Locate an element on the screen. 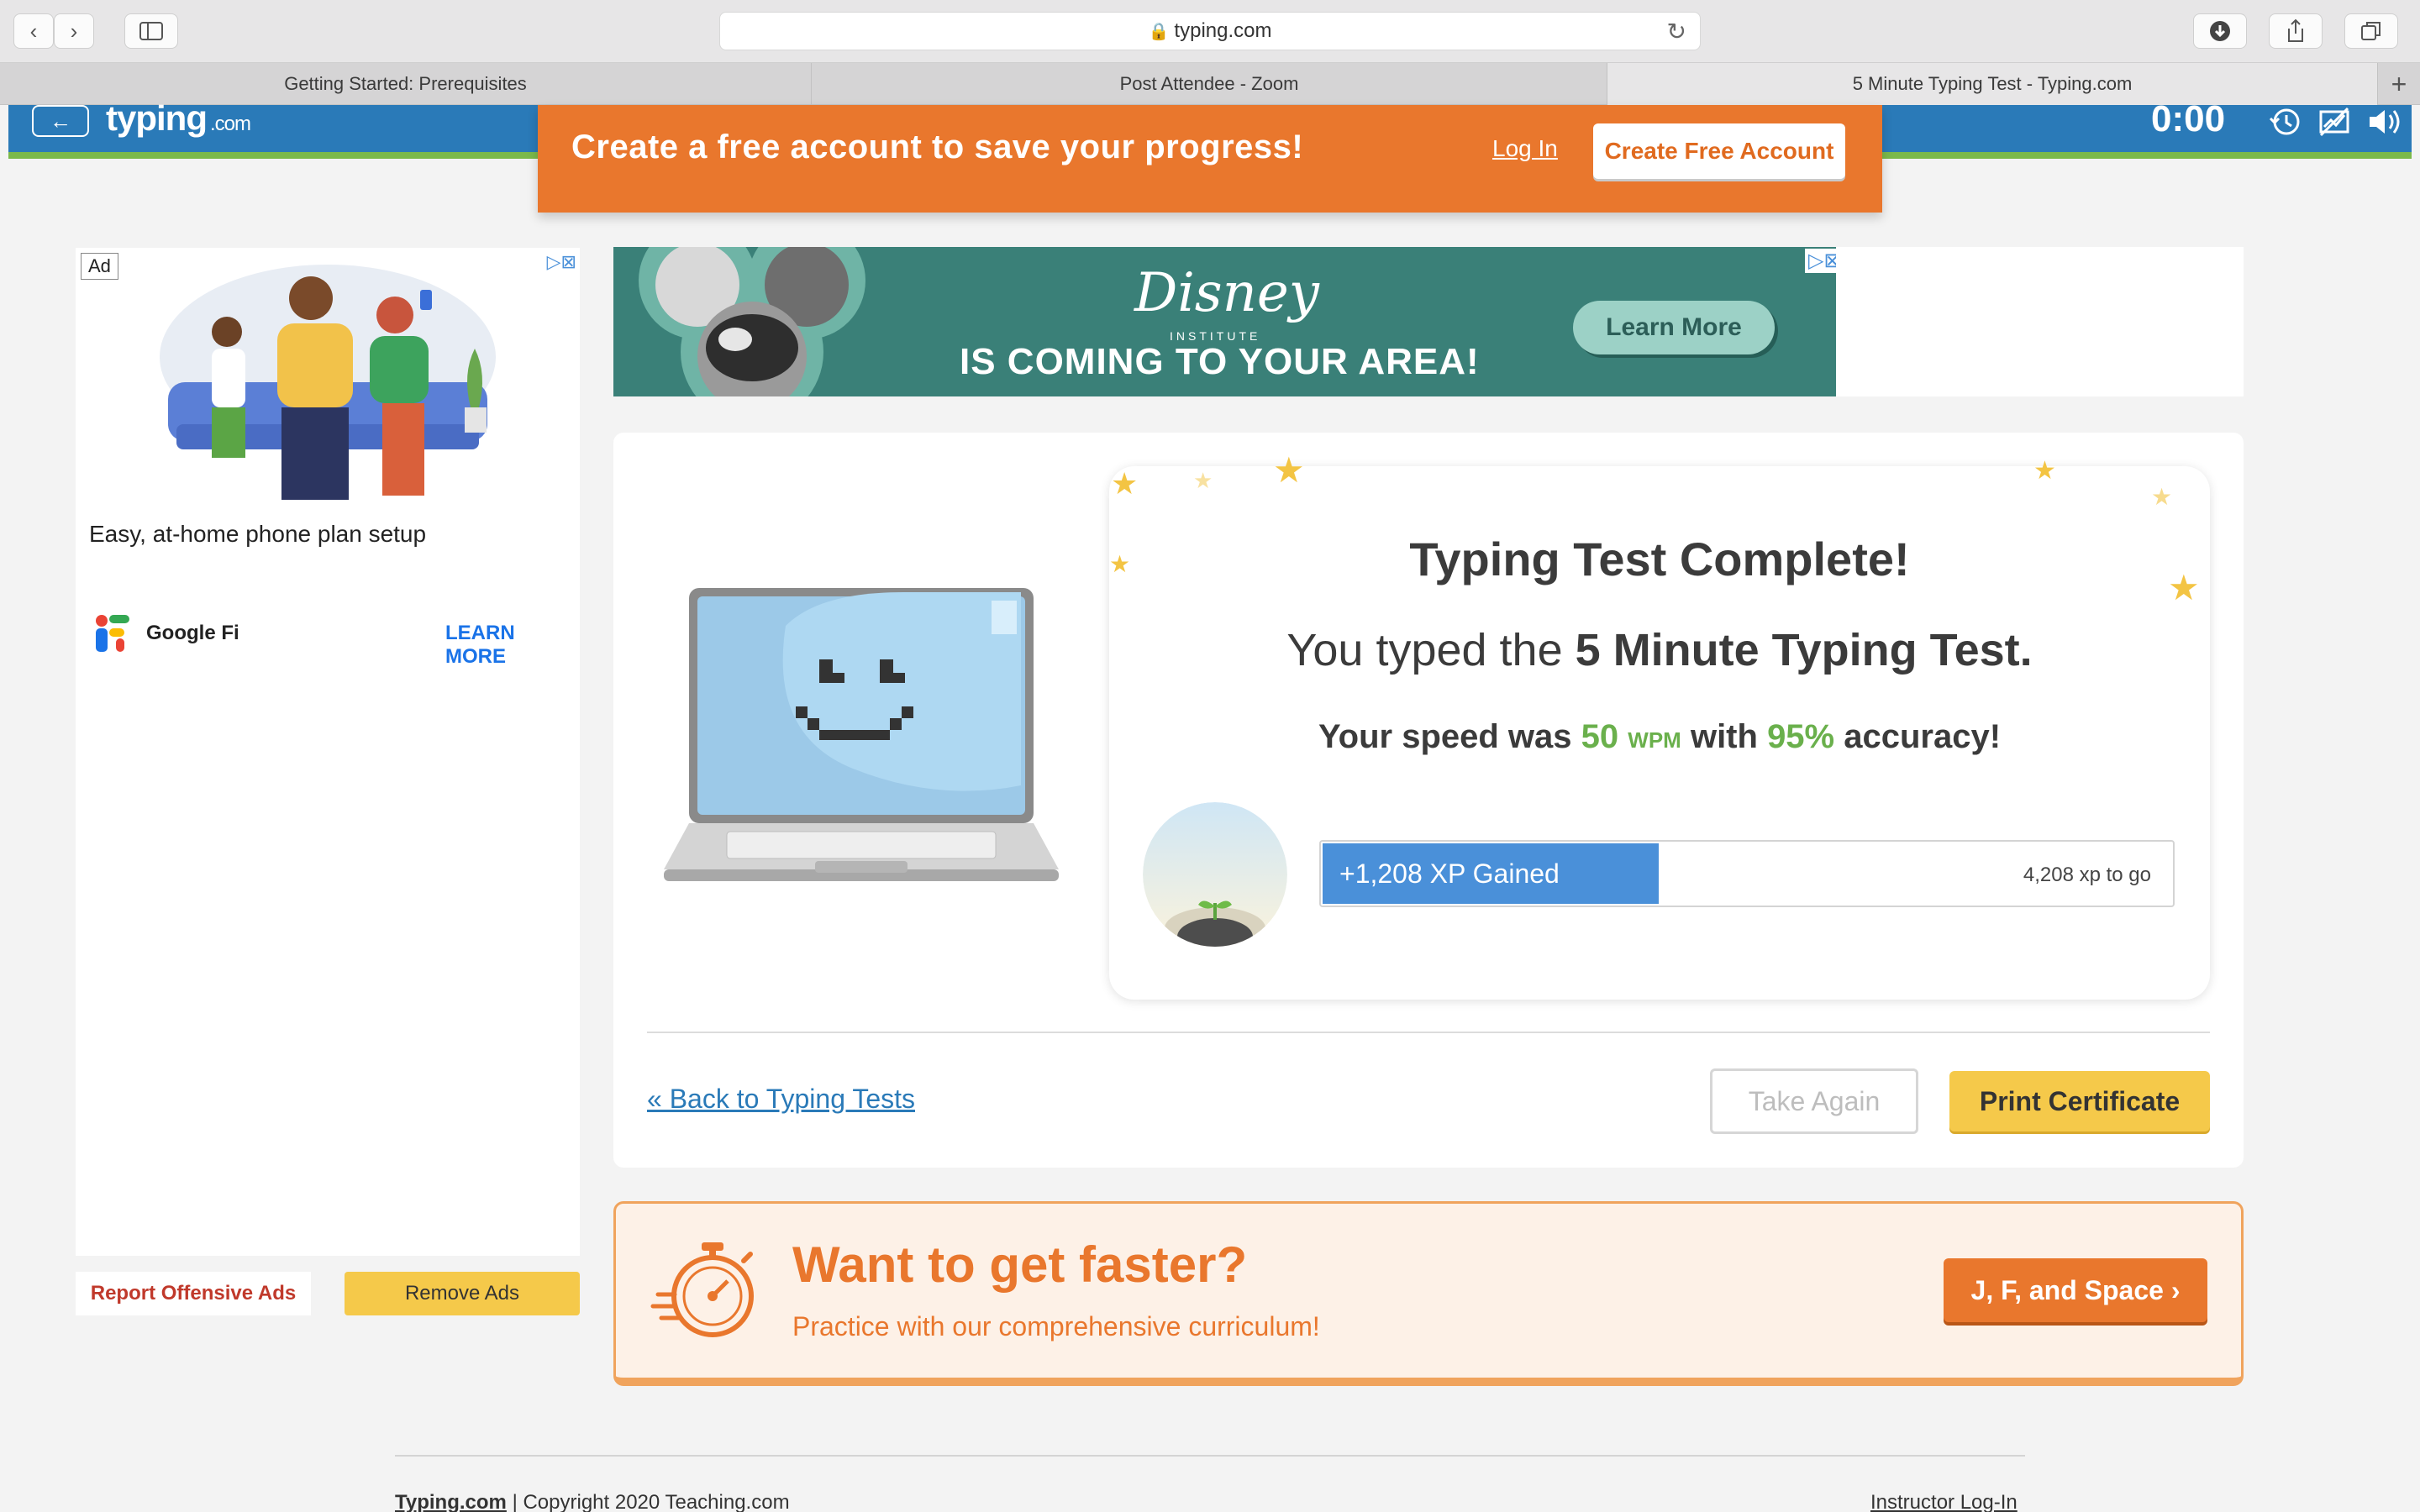 The image size is (2420, 1512). speed-line: Your speed was 50 WPM with 95% accuracy! is located at coordinates (1659, 737).